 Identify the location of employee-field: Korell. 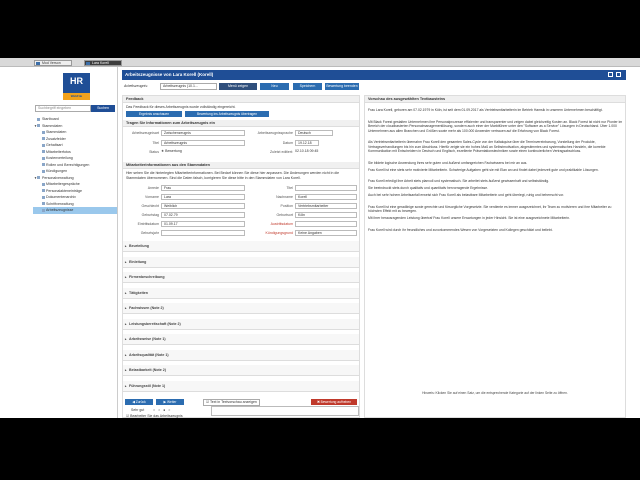
(326, 197).